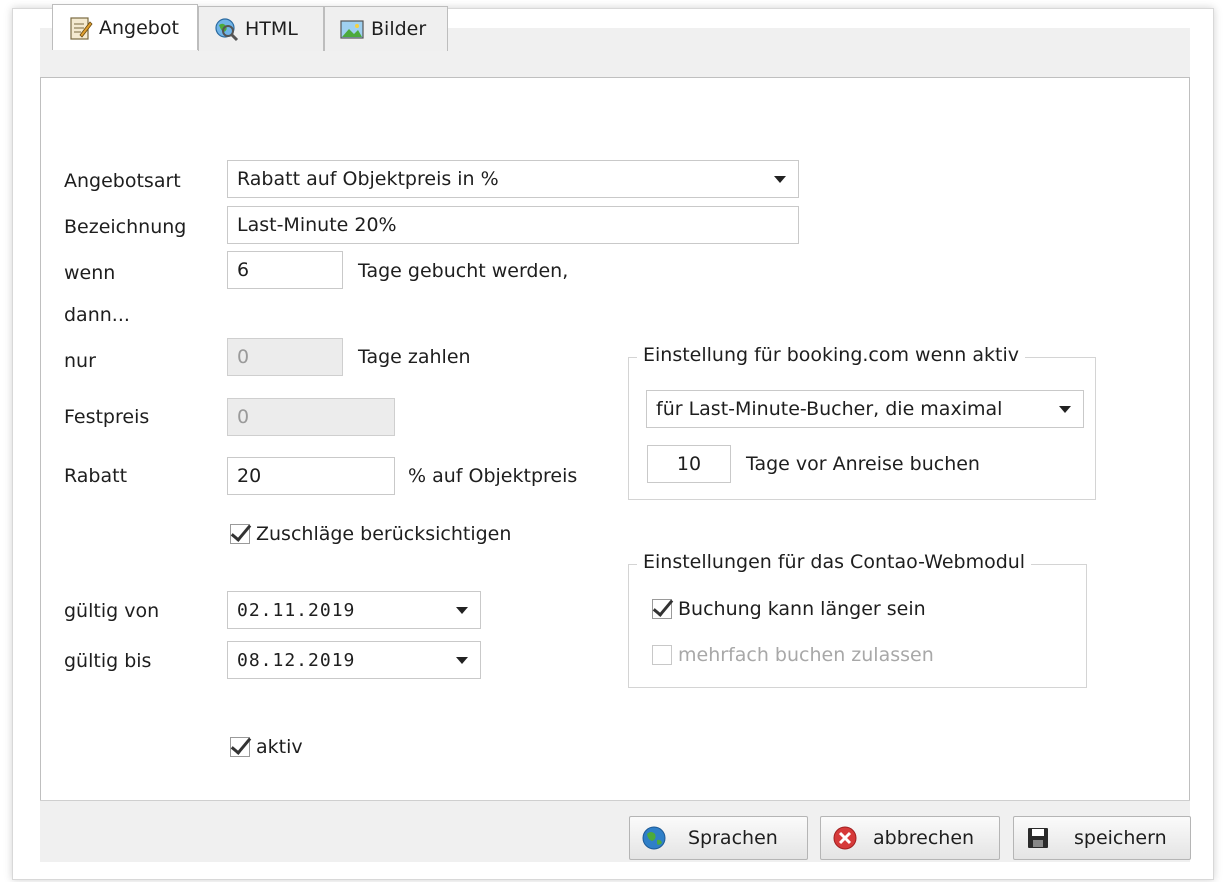 This screenshot has height=882, width=1225. I want to click on booking-days-value: 10, so click(689, 464).